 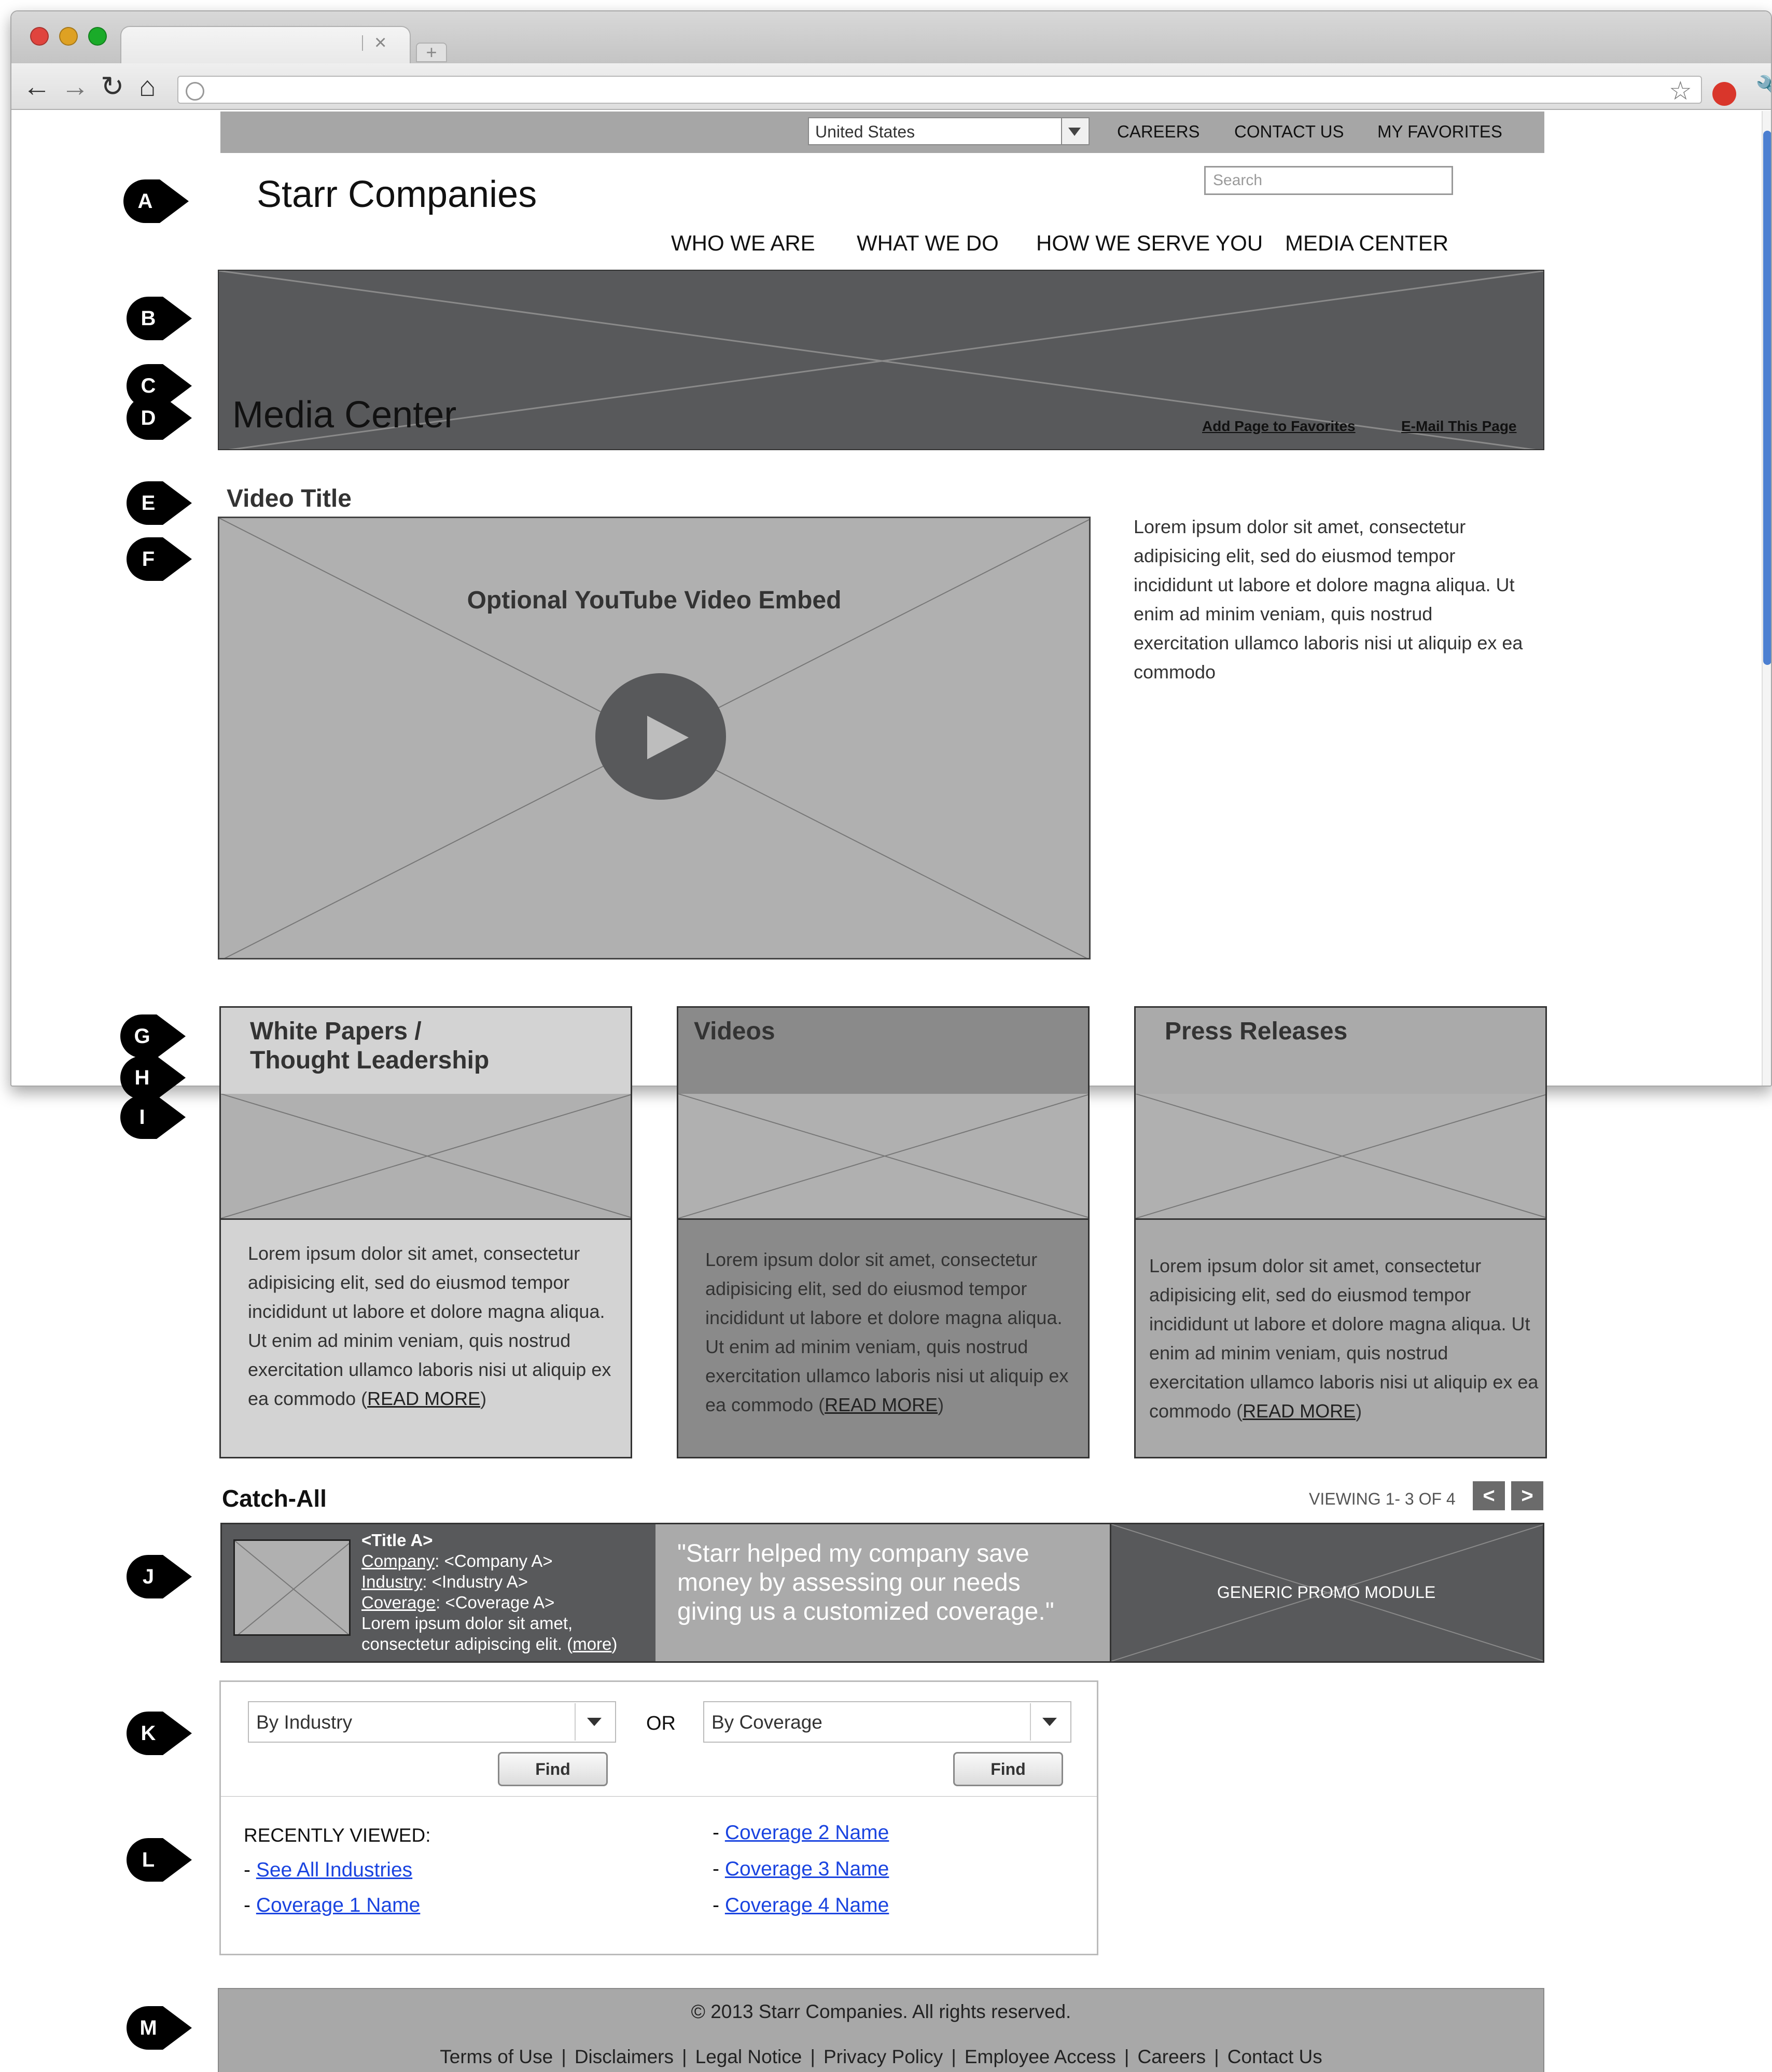 What do you see at coordinates (37, 87) in the screenshot?
I see `back-icon: ←` at bounding box center [37, 87].